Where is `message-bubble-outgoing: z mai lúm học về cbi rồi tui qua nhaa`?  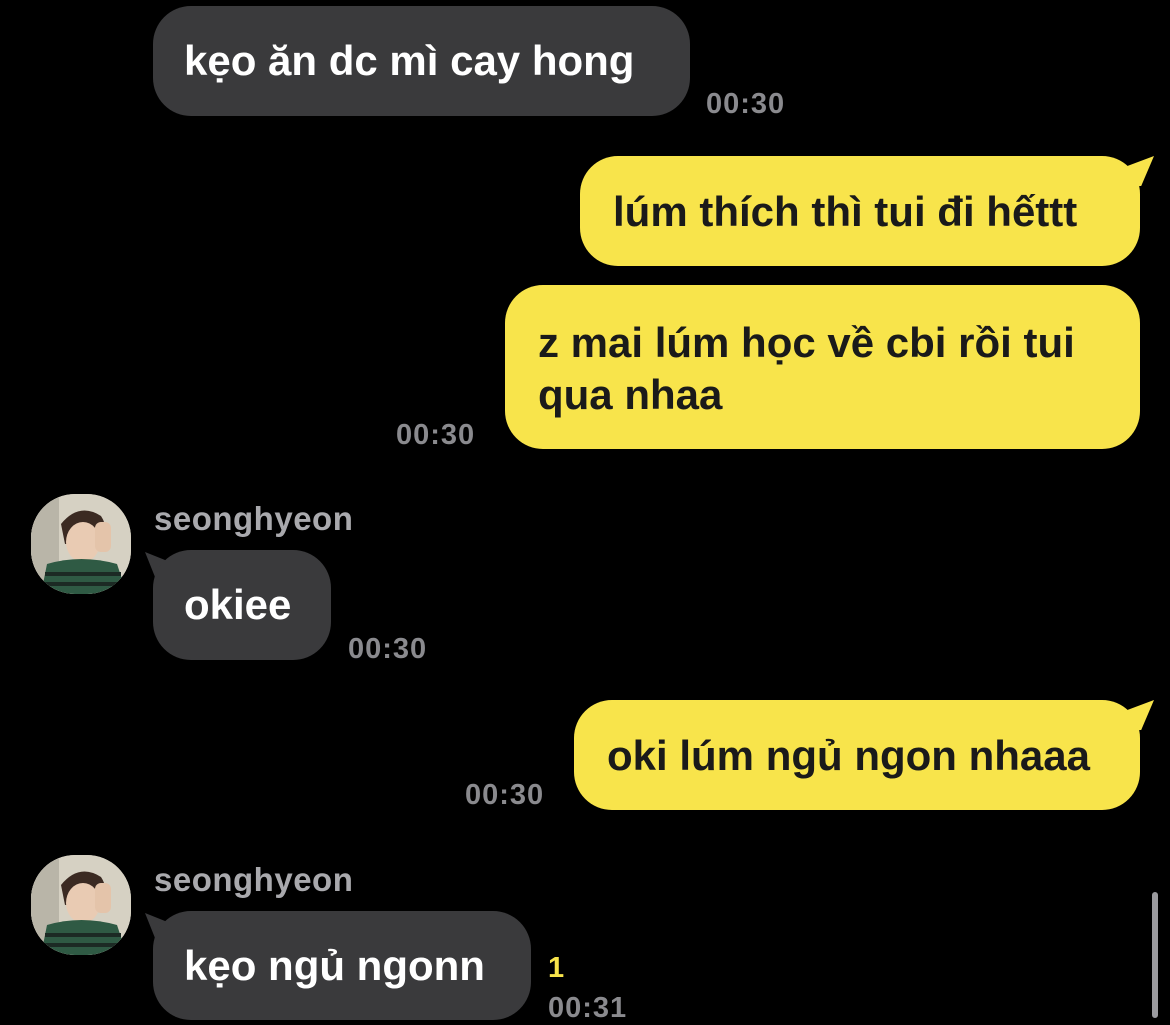 message-bubble-outgoing: z mai lúm học về cbi rồi tui qua nhaa is located at coordinates (822, 367).